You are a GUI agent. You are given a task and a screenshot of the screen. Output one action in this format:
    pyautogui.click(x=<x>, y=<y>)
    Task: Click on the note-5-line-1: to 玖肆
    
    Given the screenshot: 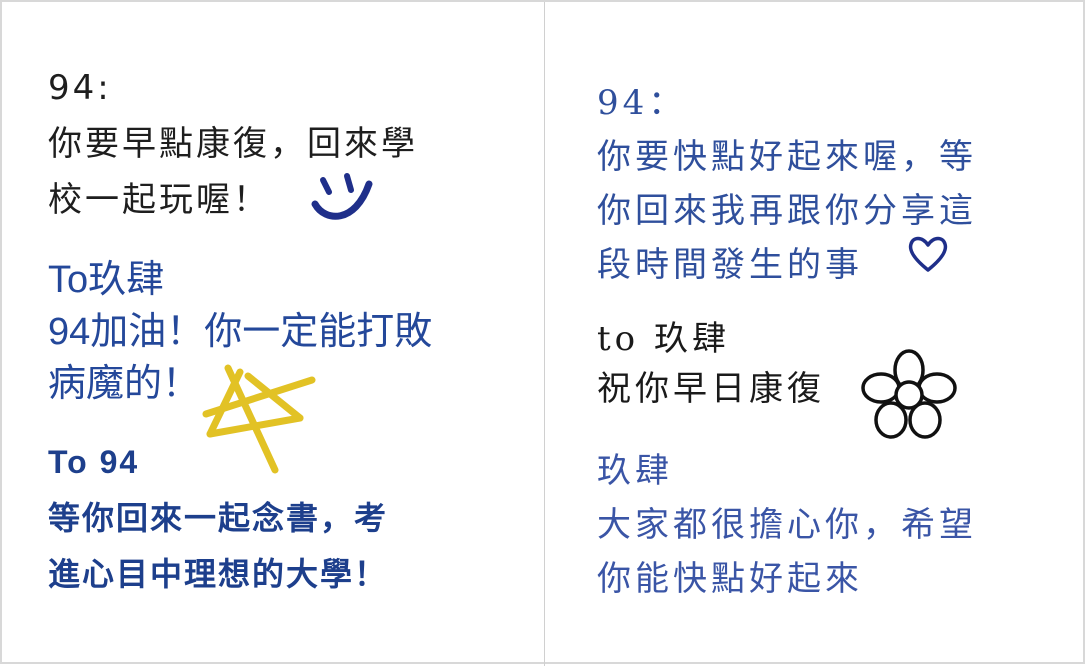 What is the action you would take?
    pyautogui.click(x=663, y=339)
    